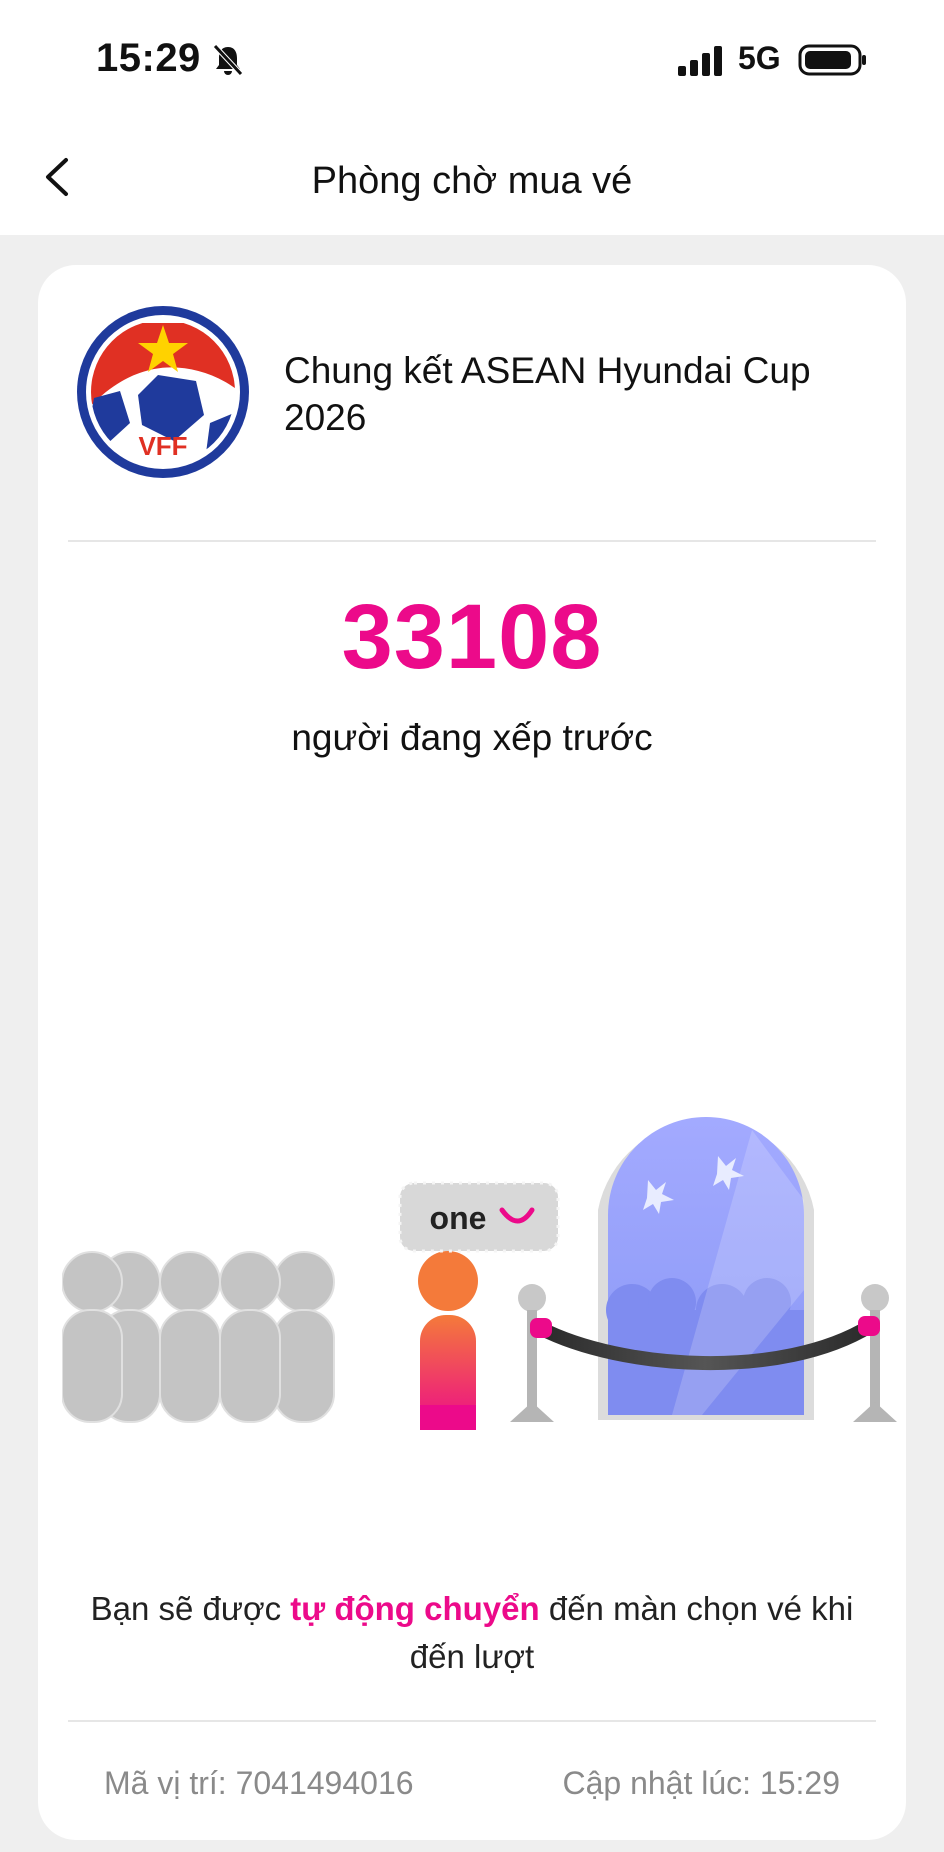  What do you see at coordinates (875, 1353) in the screenshot?
I see `stanchion-right` at bounding box center [875, 1353].